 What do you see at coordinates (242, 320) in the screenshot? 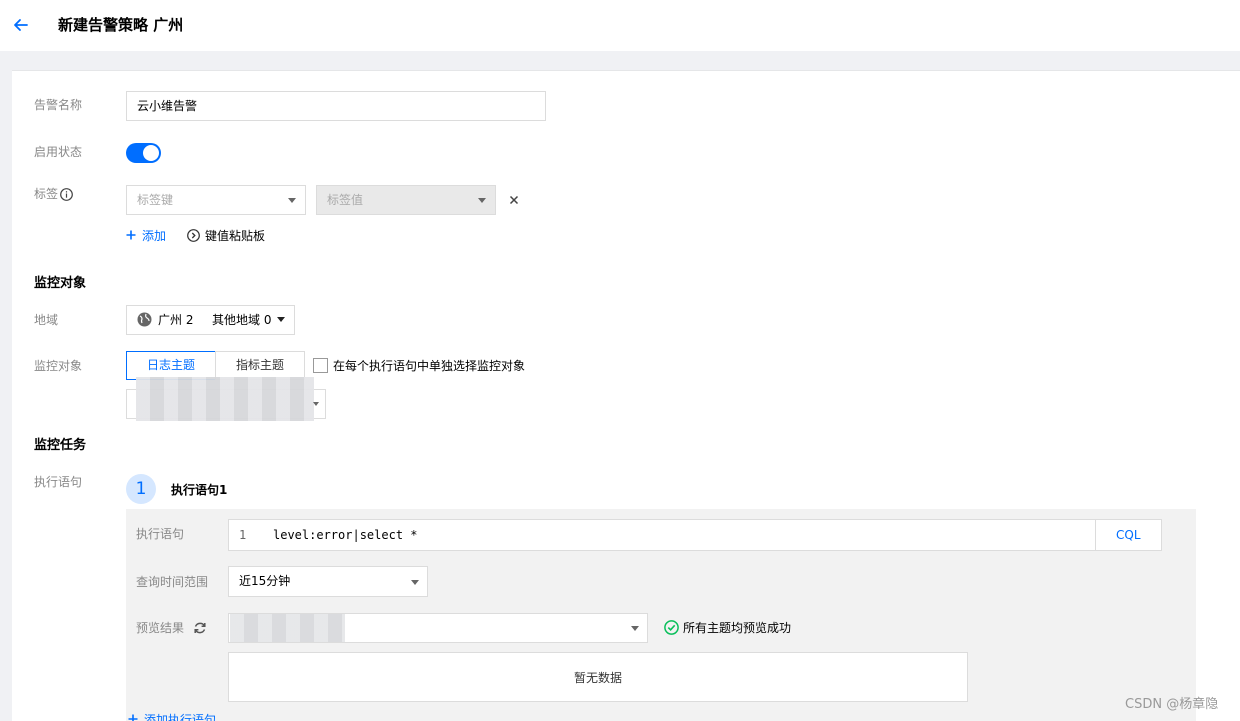
I see `other-region-value: 其他地域 0` at bounding box center [242, 320].